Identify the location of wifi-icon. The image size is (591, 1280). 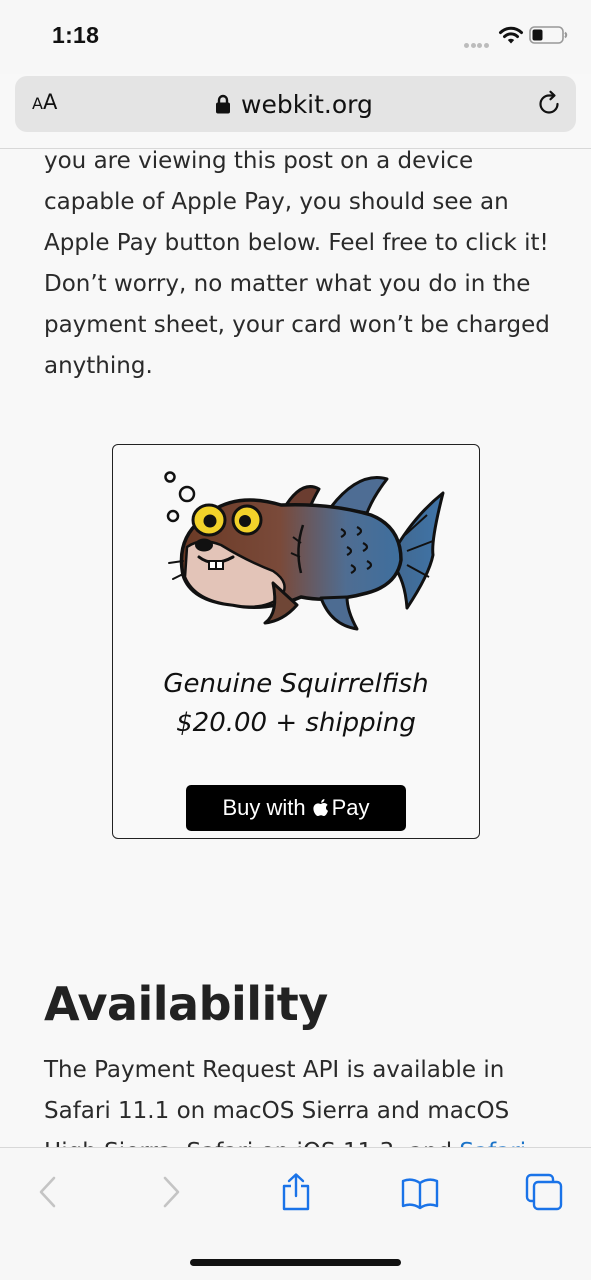
(511, 35).